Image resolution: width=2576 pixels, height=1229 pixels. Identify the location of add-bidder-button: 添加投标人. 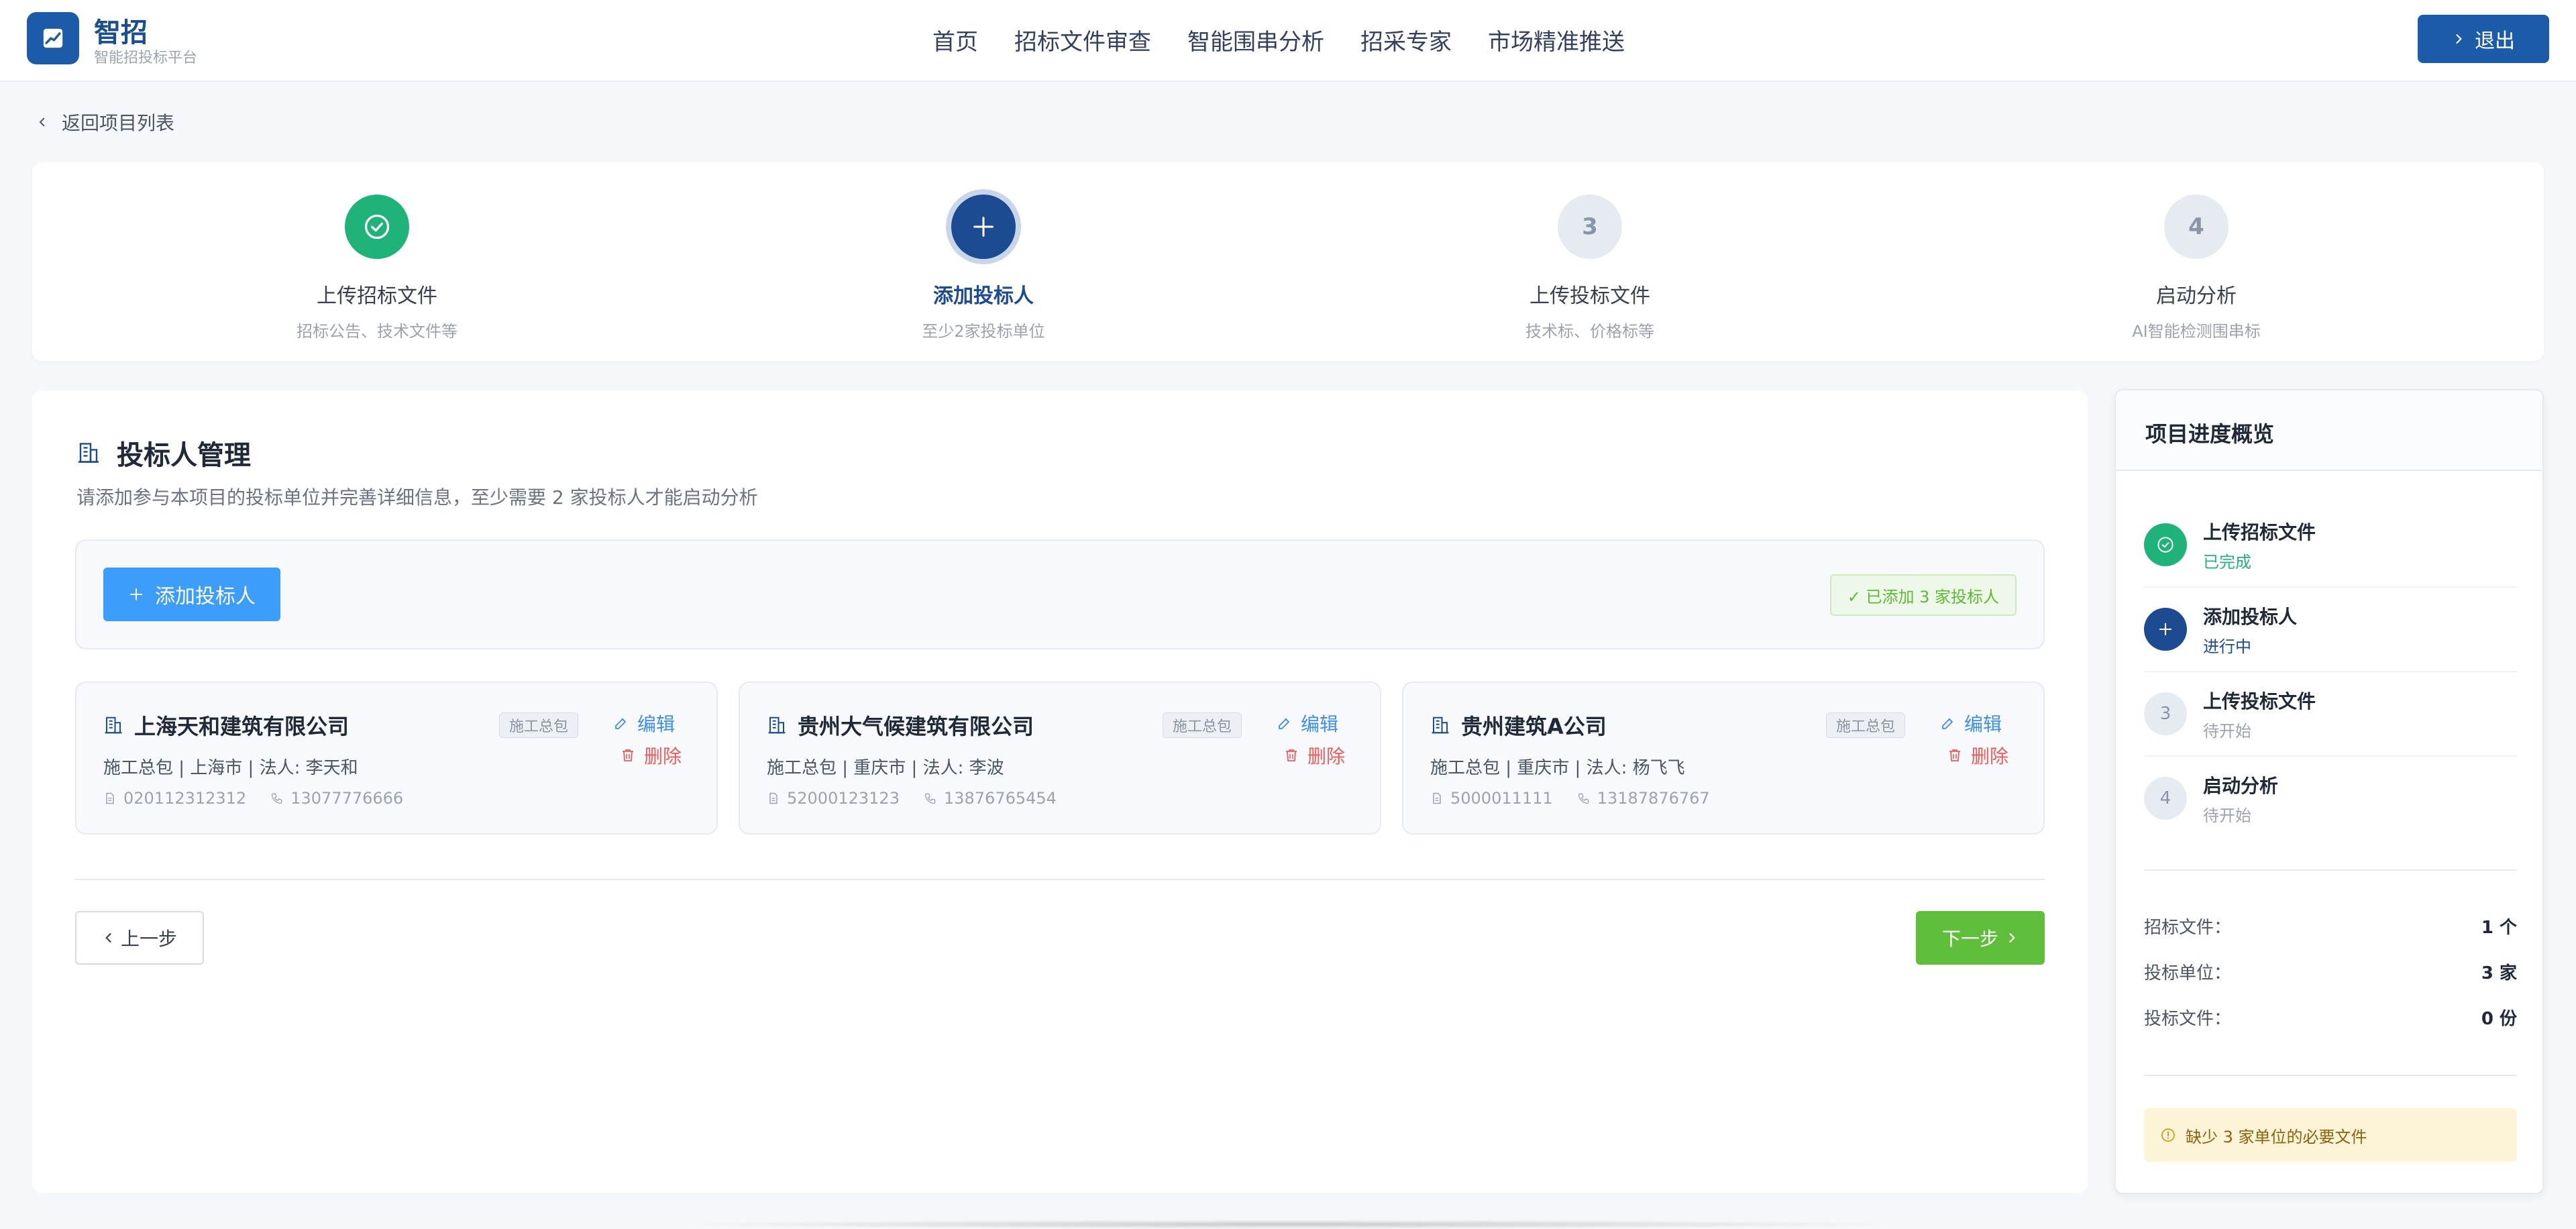
(191, 595).